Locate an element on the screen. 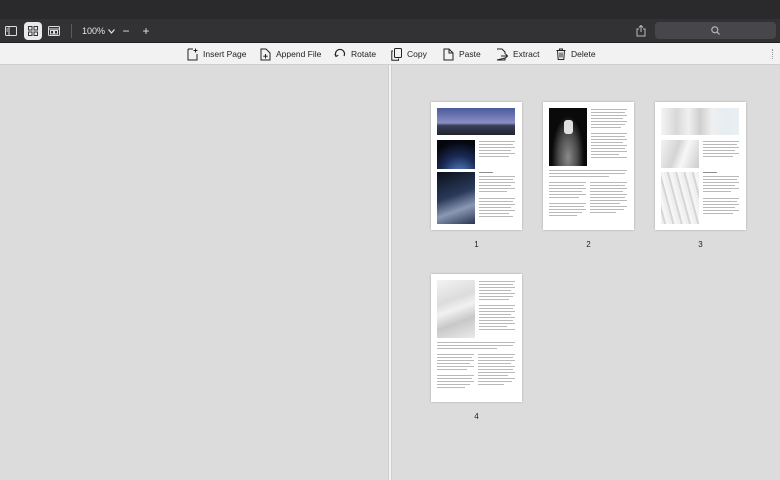 Image resolution: width=780 pixels, height=480 pixels. rotate-button: Rotate is located at coordinates (355, 54).